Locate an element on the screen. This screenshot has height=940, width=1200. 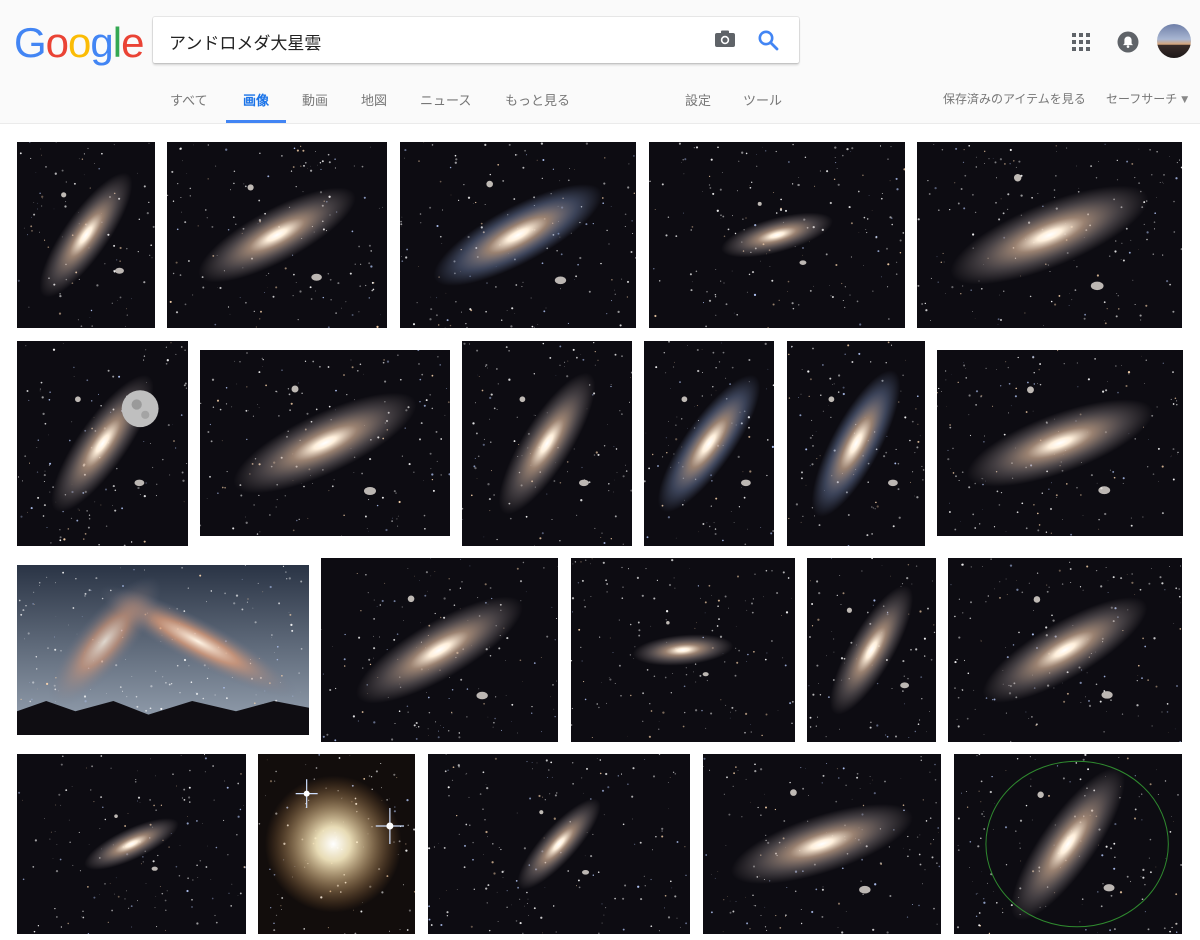
bell-icon is located at coordinates (1128, 42).